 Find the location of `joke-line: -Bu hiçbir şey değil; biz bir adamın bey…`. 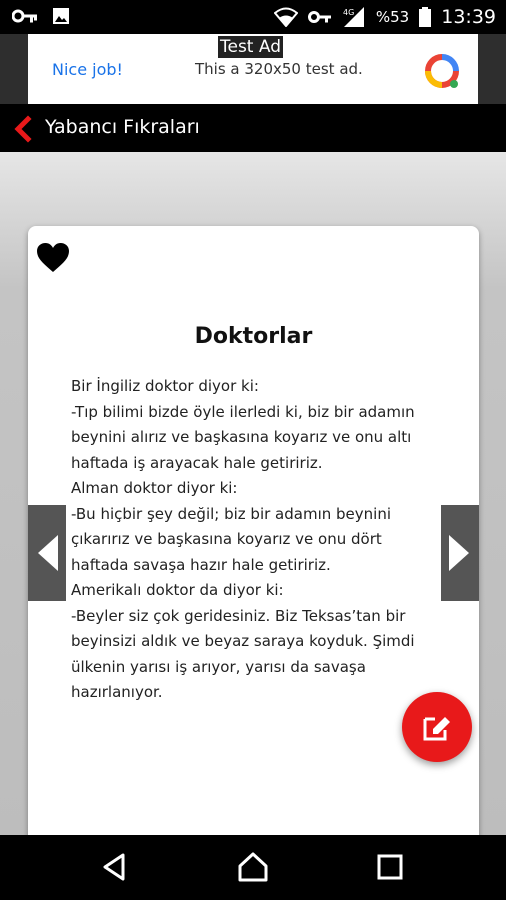

joke-line: -Bu hiçbir şey değil; biz bir adamın bey… is located at coordinates (231, 513).